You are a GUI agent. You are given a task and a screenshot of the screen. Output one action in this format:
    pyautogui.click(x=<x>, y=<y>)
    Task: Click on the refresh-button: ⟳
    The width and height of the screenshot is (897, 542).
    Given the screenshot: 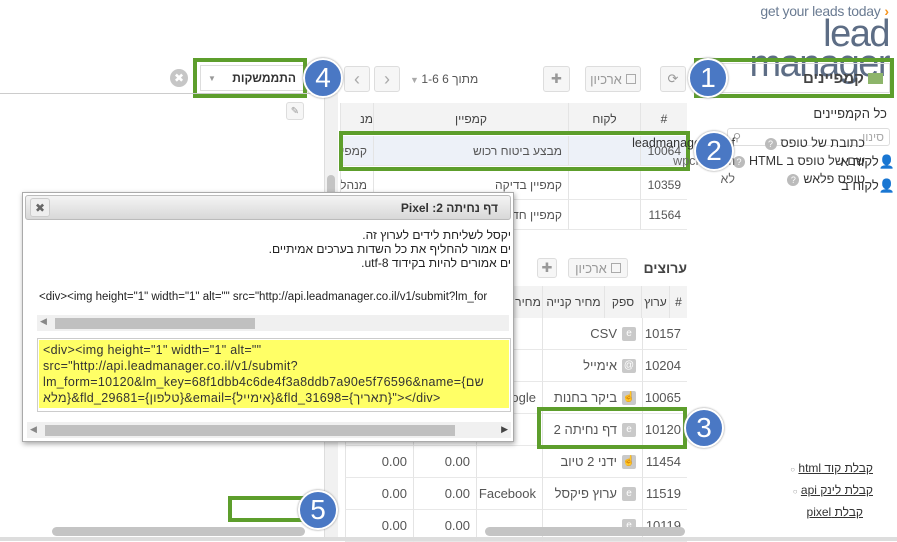 What is the action you would take?
    pyautogui.click(x=673, y=79)
    